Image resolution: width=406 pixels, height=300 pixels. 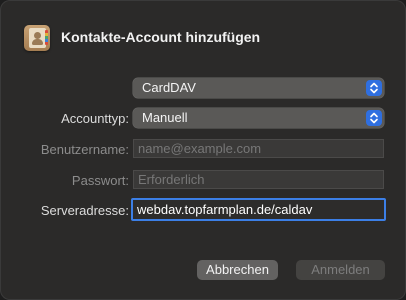 What do you see at coordinates (37, 38) in the screenshot?
I see `contacts-app-icon` at bounding box center [37, 38].